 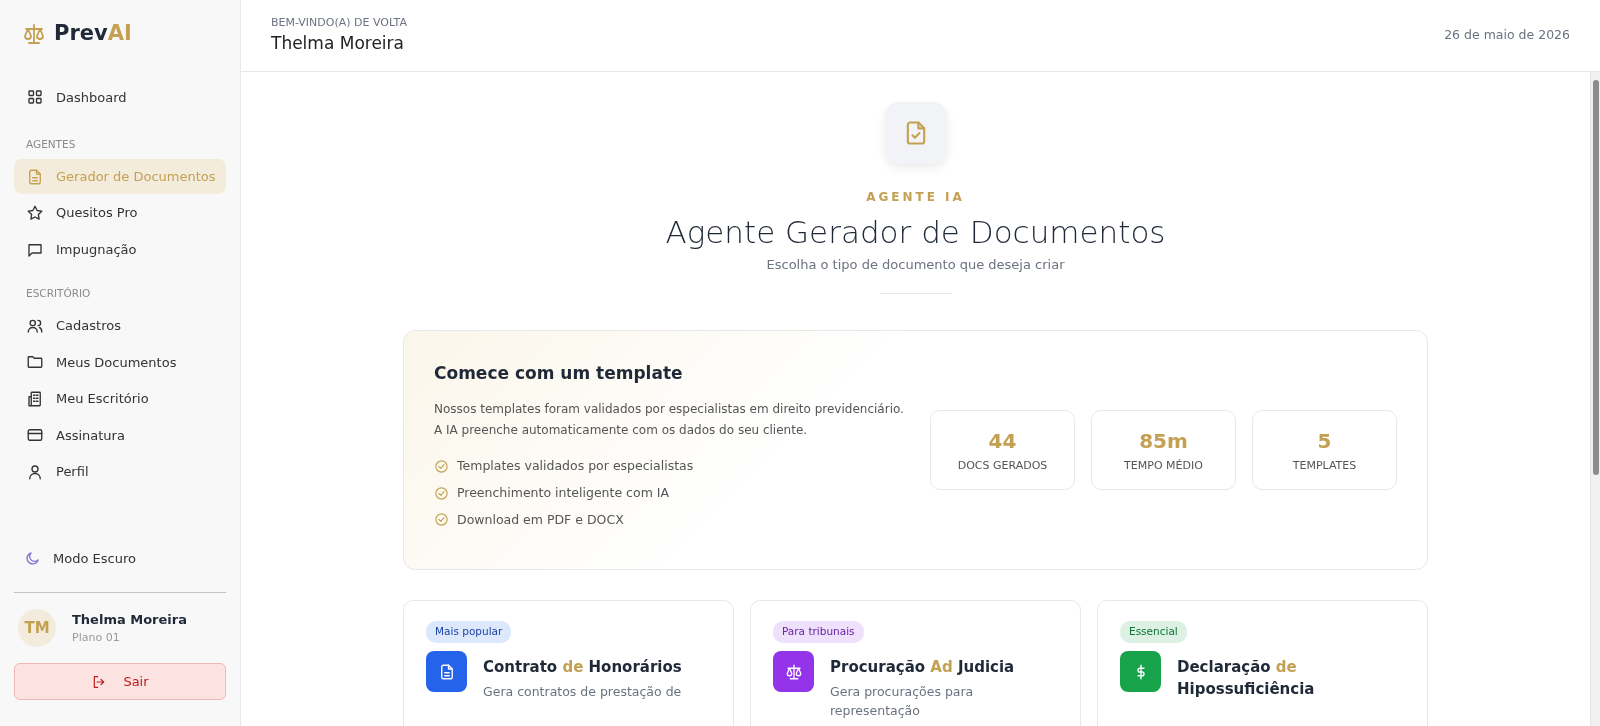 I want to click on nav-item: Perfil, so click(x=120, y=472).